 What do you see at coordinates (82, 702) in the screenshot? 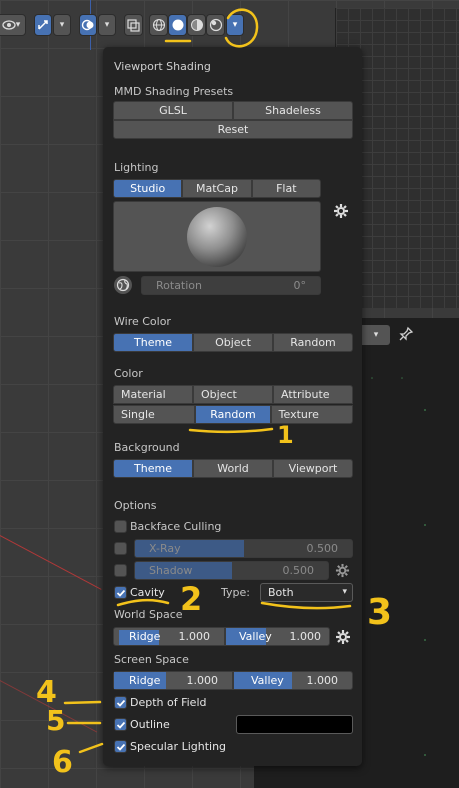
I see `arrow-4-stroke` at bounding box center [82, 702].